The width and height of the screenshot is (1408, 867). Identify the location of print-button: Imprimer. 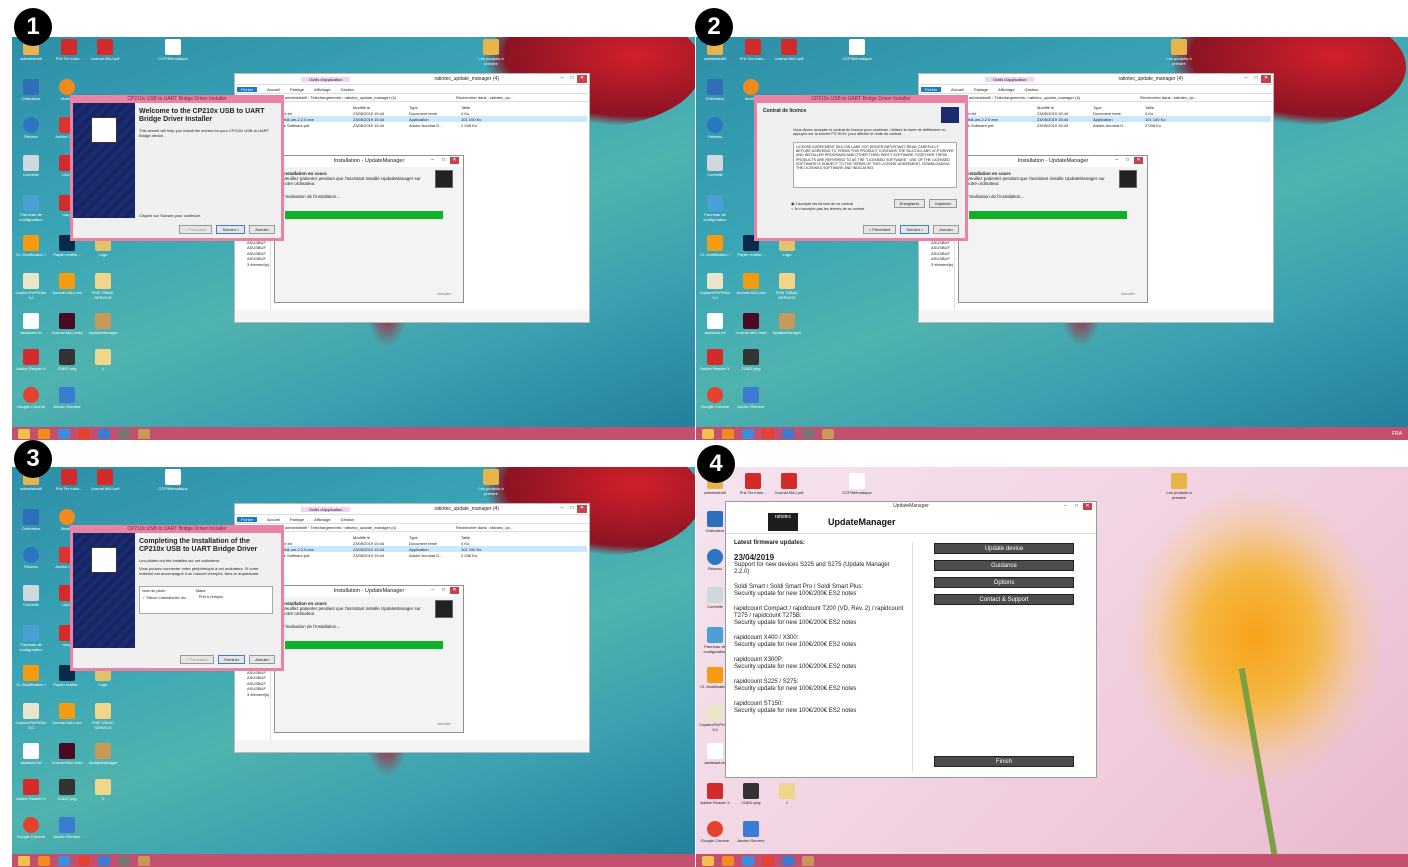
(943, 203).